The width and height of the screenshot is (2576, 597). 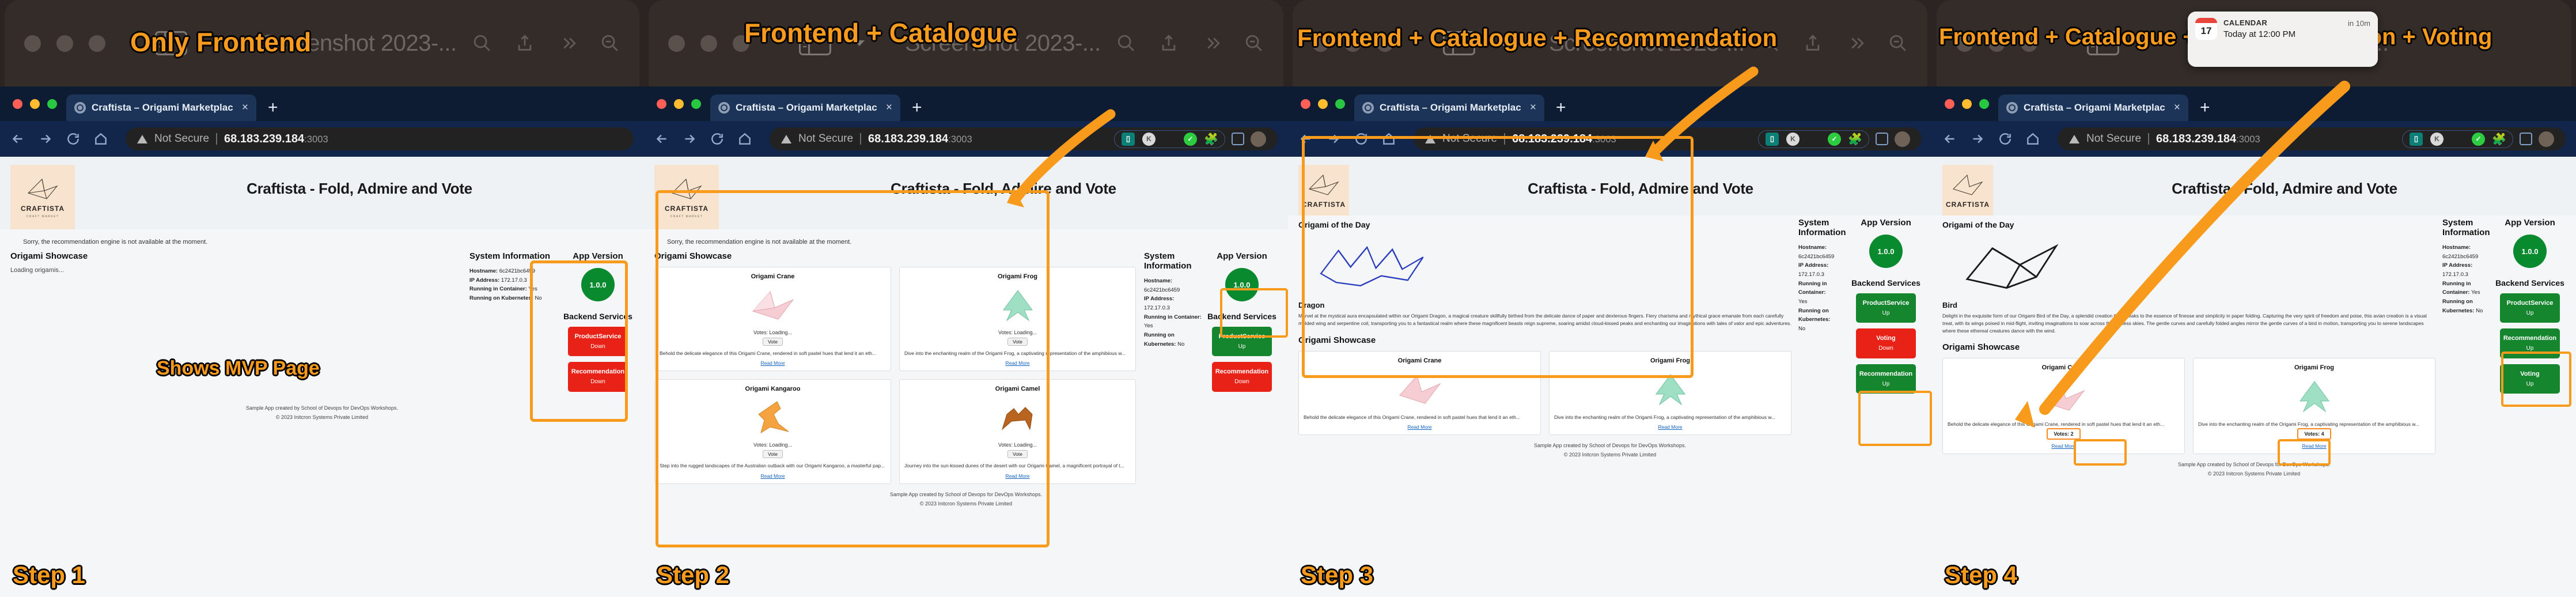 What do you see at coordinates (2312, 138) in the screenshot?
I see `address-bar-4: Not Secure 68.183.239.184:3003 ▯ K ✓ 🧩` at bounding box center [2312, 138].